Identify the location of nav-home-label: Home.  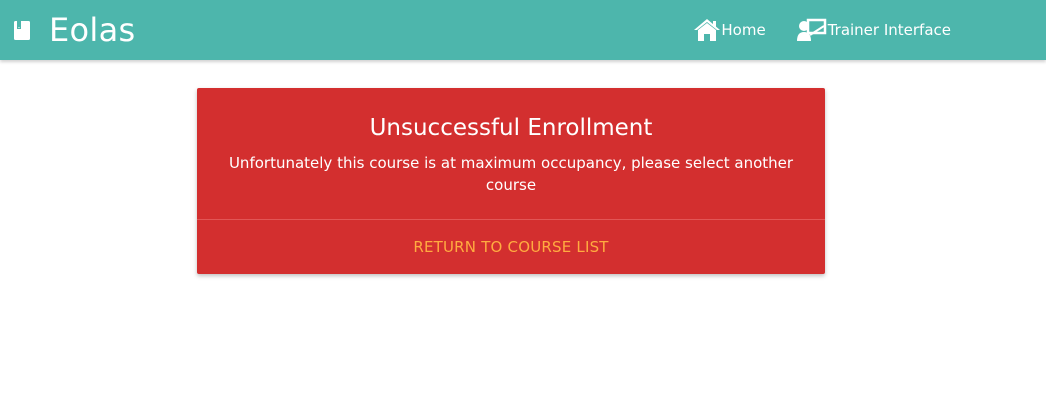
(743, 30).